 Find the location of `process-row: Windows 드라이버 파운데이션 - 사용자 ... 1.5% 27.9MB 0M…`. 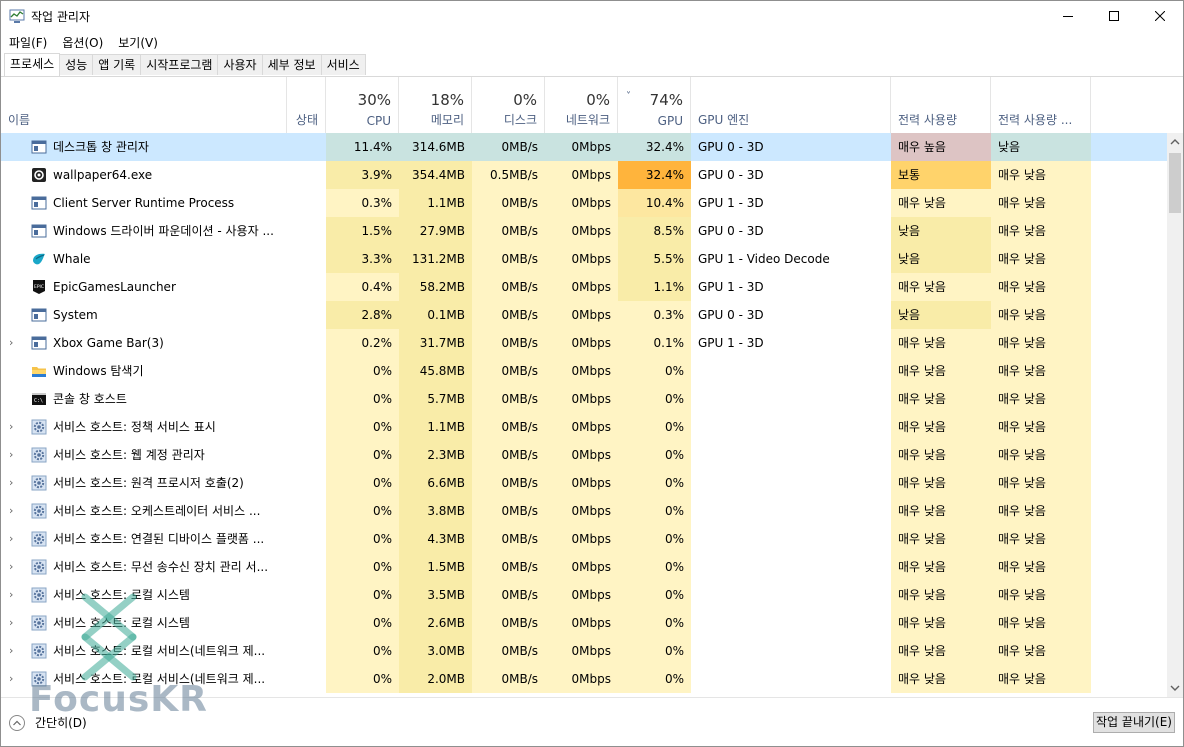

process-row: Windows 드라이버 파운데이션 - 사용자 ... 1.5% 27.9MB 0M… is located at coordinates (584, 231).